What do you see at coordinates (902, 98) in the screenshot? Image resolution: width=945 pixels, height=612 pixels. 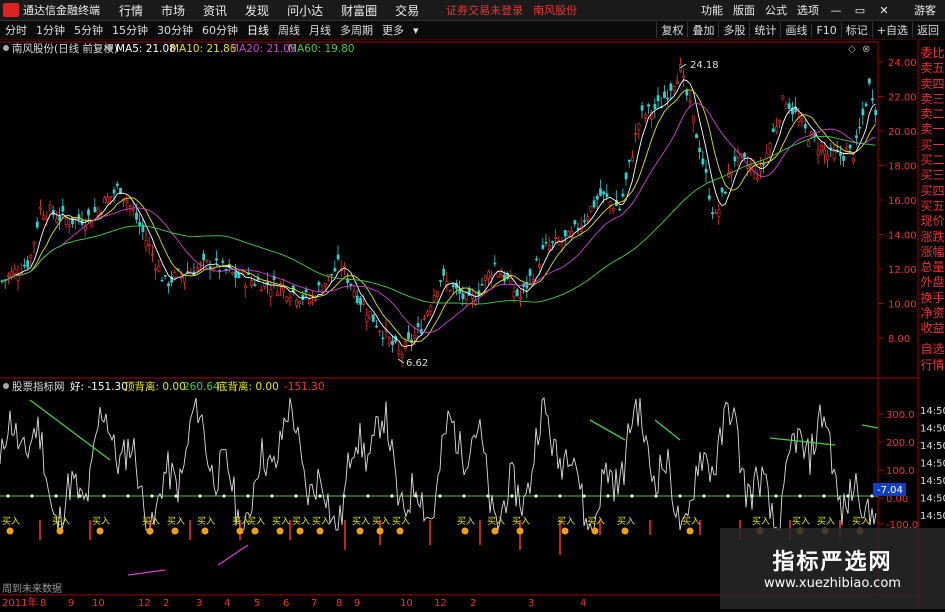 I see `price-tick-label: 22.00` at bounding box center [902, 98].